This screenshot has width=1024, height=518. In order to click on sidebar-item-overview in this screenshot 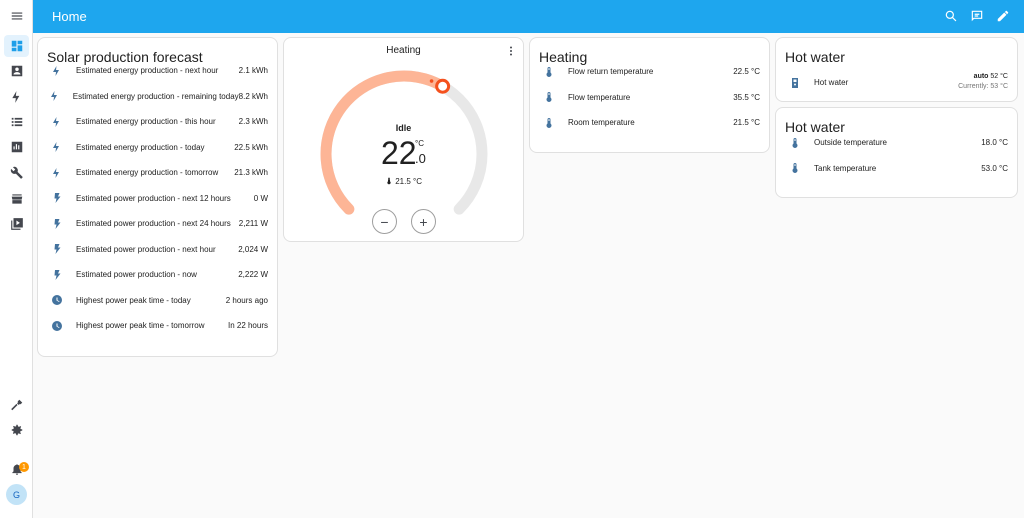, I will do `click(16, 46)`.